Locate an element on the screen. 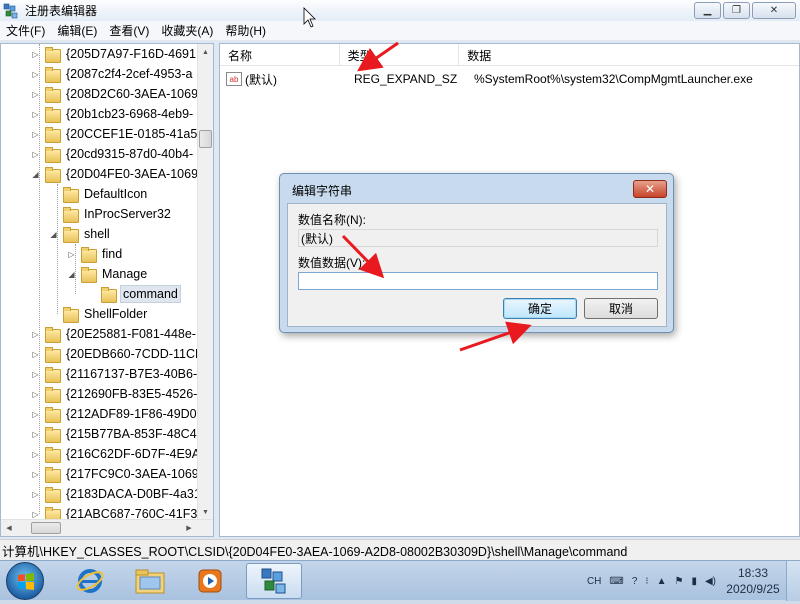  language-indicator: CH is located at coordinates (594, 581).